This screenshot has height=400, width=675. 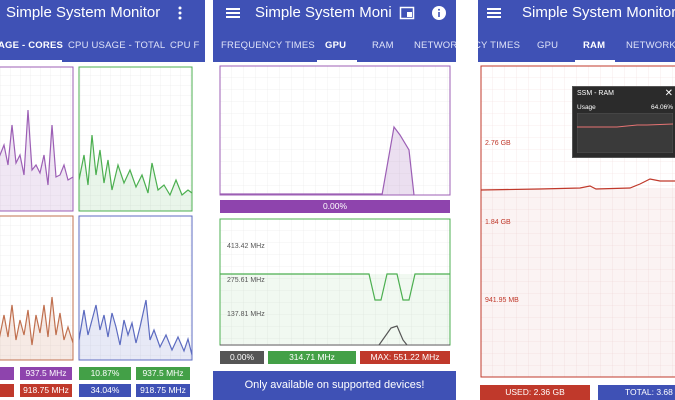 I want to click on tab-bar: AGE - CORES CPU USAGE - TOTAL CPU F, so click(x=102, y=46).